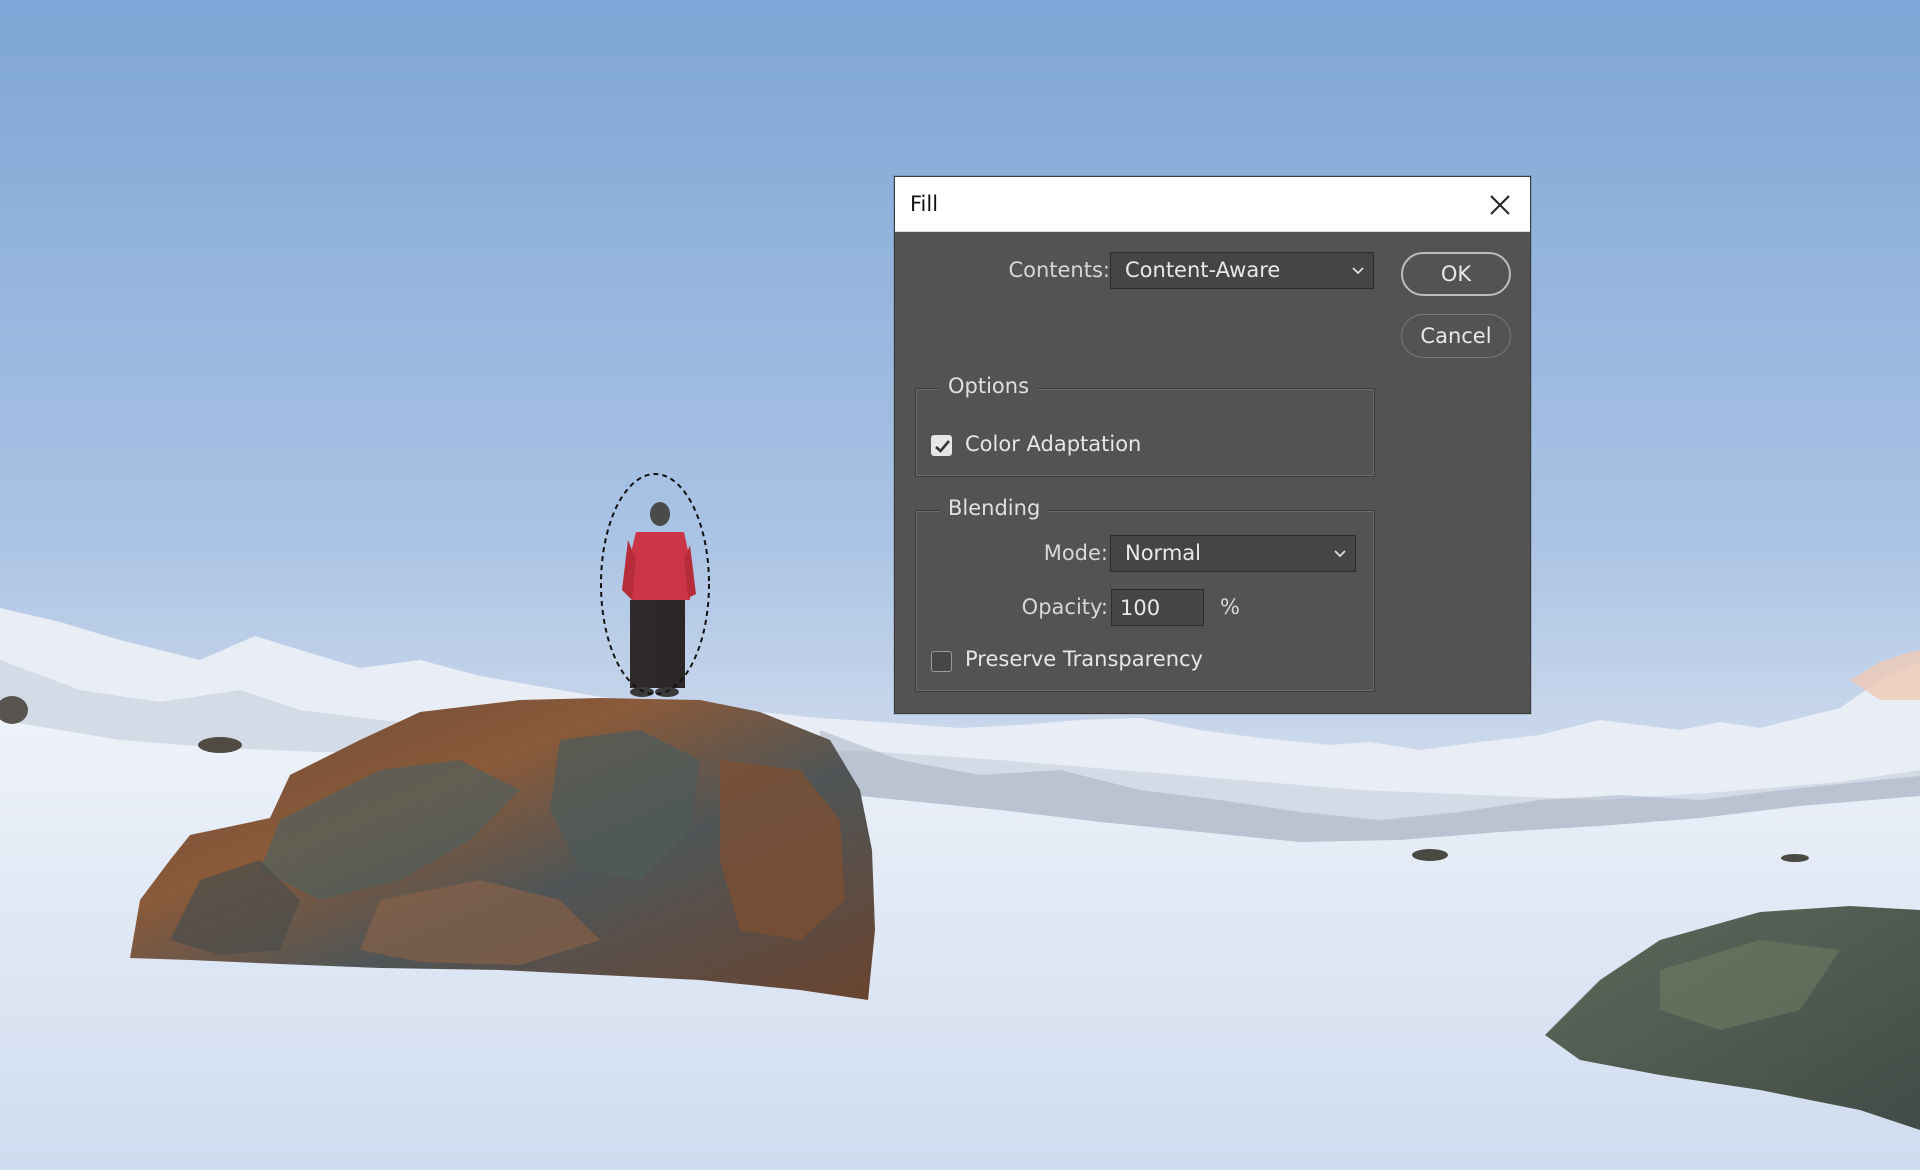 The height and width of the screenshot is (1170, 1920). I want to click on mode-label: Mode:, so click(1075, 553).